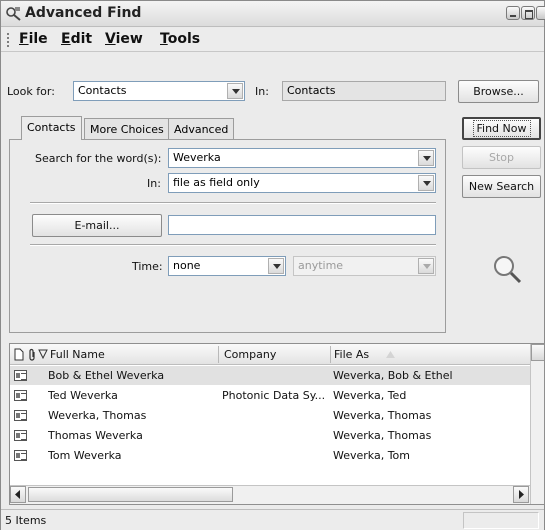 This screenshot has height=530, width=545. What do you see at coordinates (180, 39) in the screenshot?
I see `menu-tools: Tools` at bounding box center [180, 39].